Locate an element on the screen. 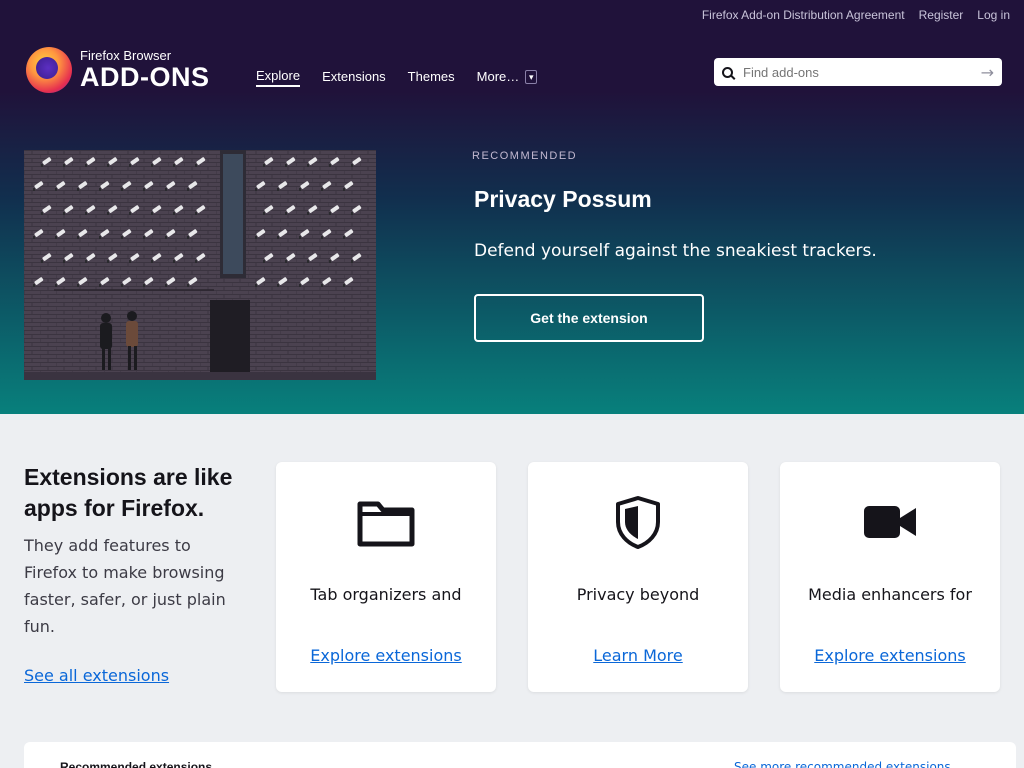 The image size is (1024, 768). card-text: Privacy beyond is located at coordinates (638, 594).